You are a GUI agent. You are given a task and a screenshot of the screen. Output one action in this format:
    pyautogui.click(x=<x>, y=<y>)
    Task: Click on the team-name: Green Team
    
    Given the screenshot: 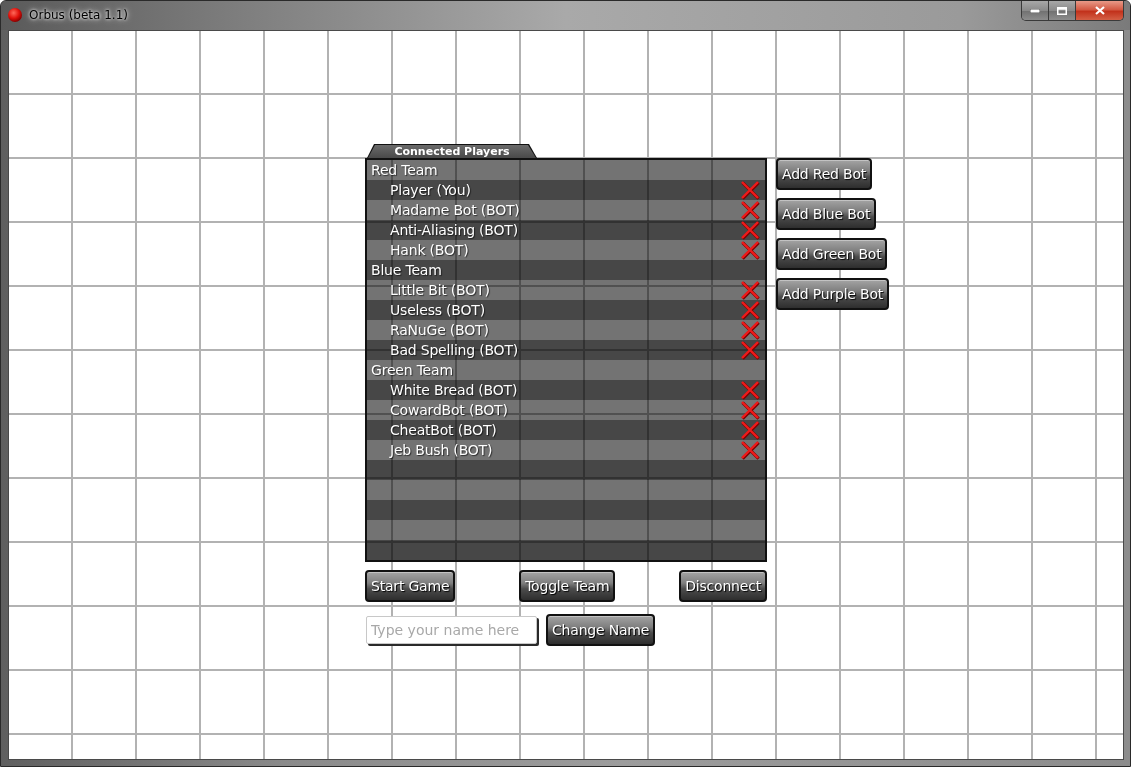 What is the action you would take?
    pyautogui.click(x=411, y=370)
    